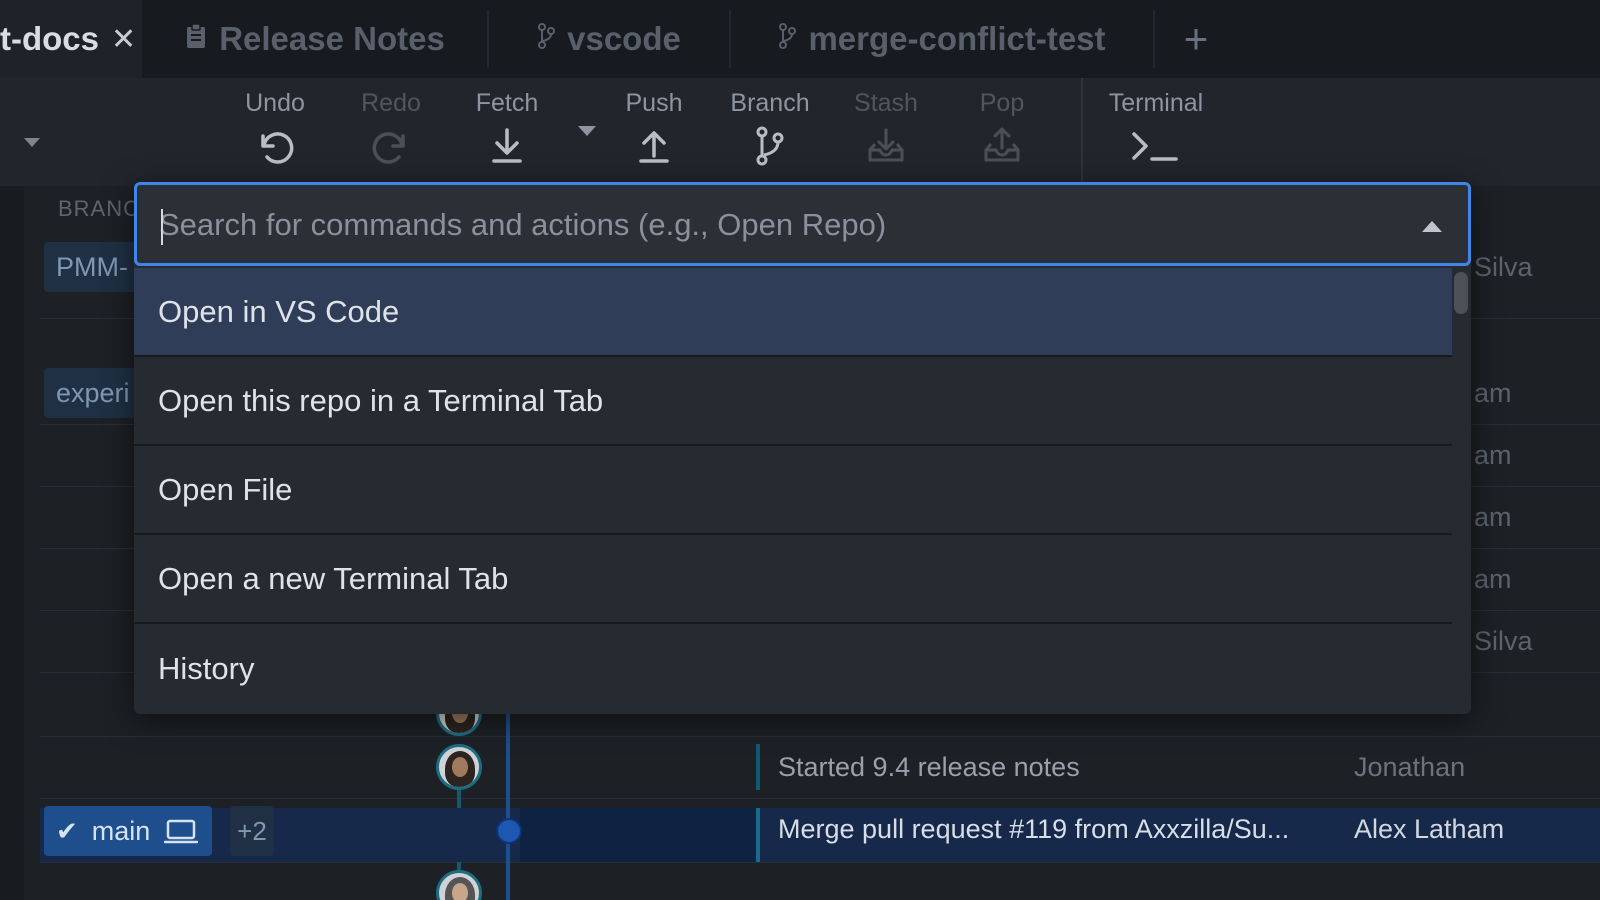 The height and width of the screenshot is (900, 1600). I want to click on palette-item-open-file: Open File, so click(793, 490).